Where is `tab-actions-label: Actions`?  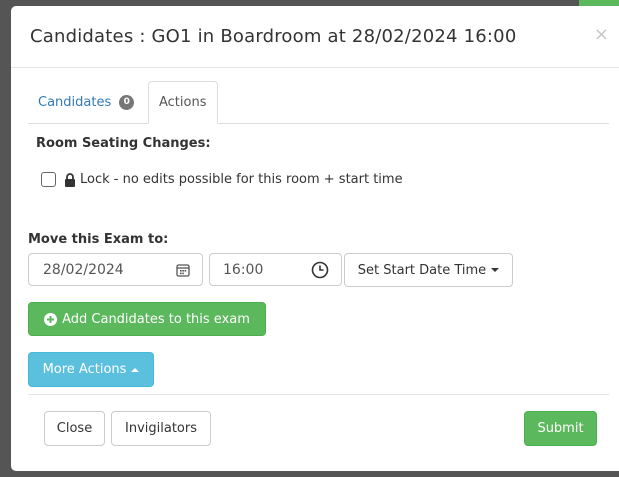
tab-actions-label: Actions is located at coordinates (183, 102).